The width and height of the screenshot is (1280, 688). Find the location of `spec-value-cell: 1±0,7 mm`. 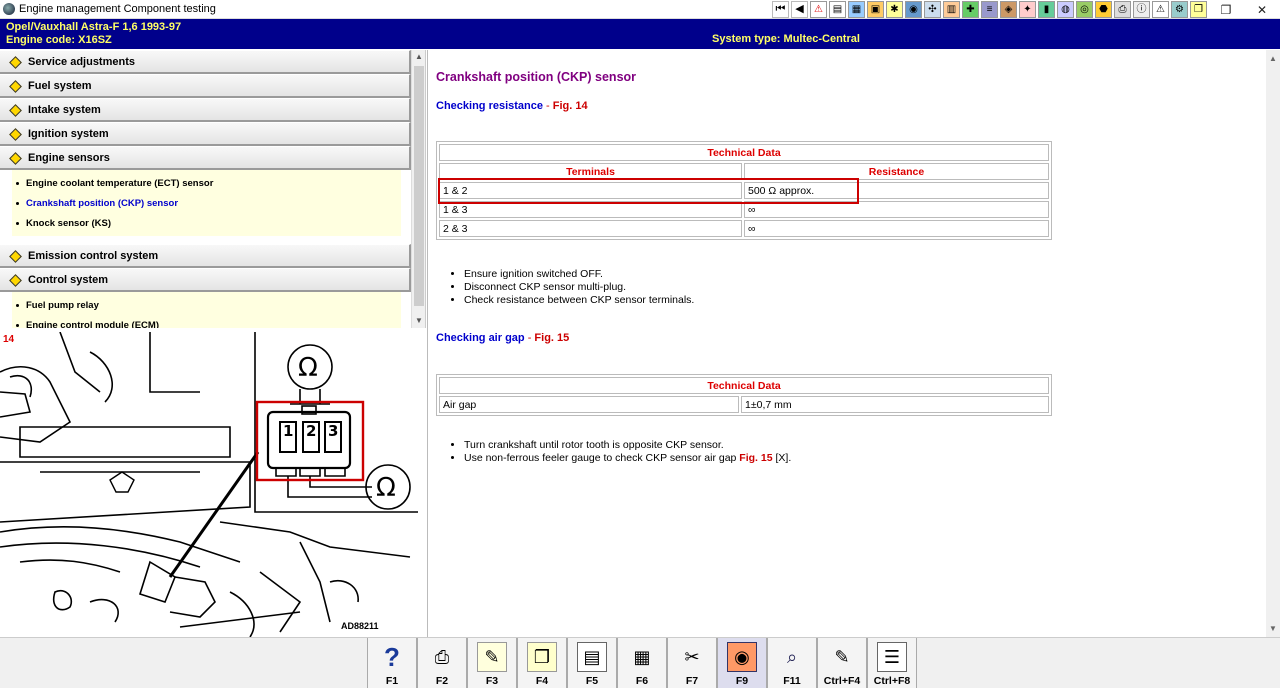

spec-value-cell: 1±0,7 mm is located at coordinates (895, 404).